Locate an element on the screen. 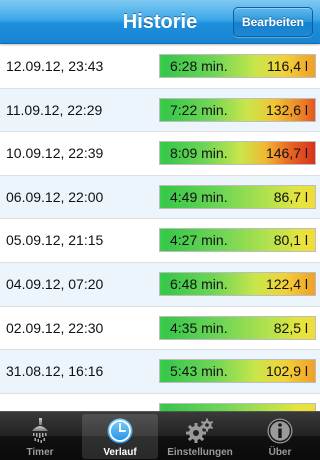 The image size is (320, 460). entry-volume: 116,4 l is located at coordinates (287, 66).